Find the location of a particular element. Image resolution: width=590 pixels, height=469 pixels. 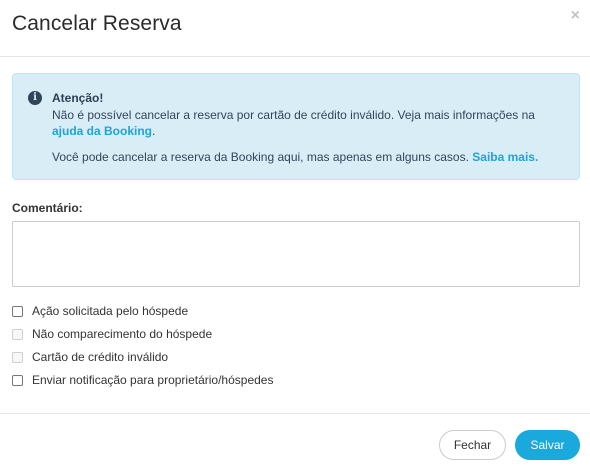

alert-heading: Atenção! is located at coordinates (78, 98).